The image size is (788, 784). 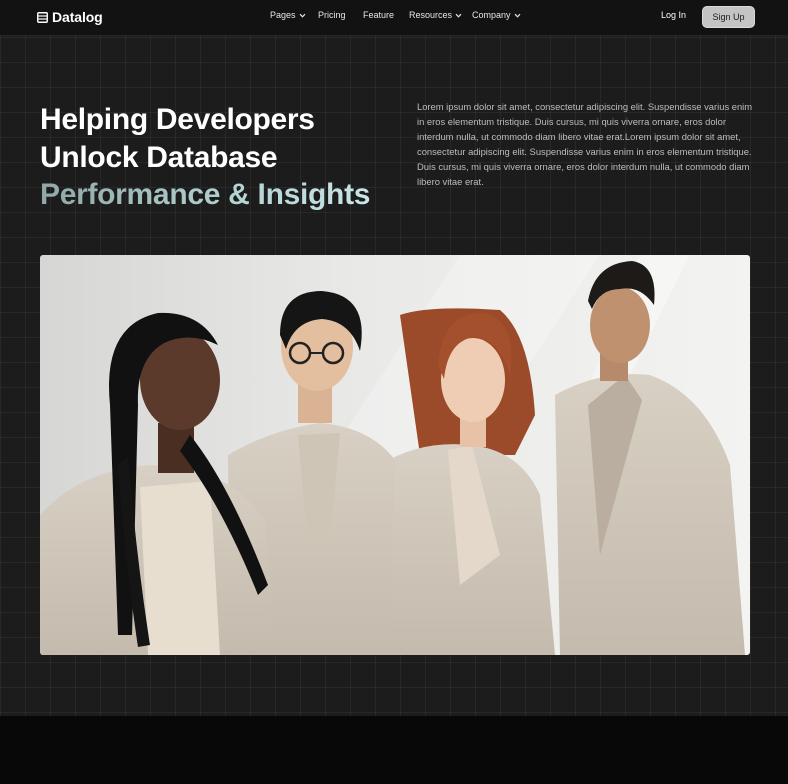 What do you see at coordinates (159, 157) in the screenshot?
I see `headline-line-2: Unlock Database` at bounding box center [159, 157].